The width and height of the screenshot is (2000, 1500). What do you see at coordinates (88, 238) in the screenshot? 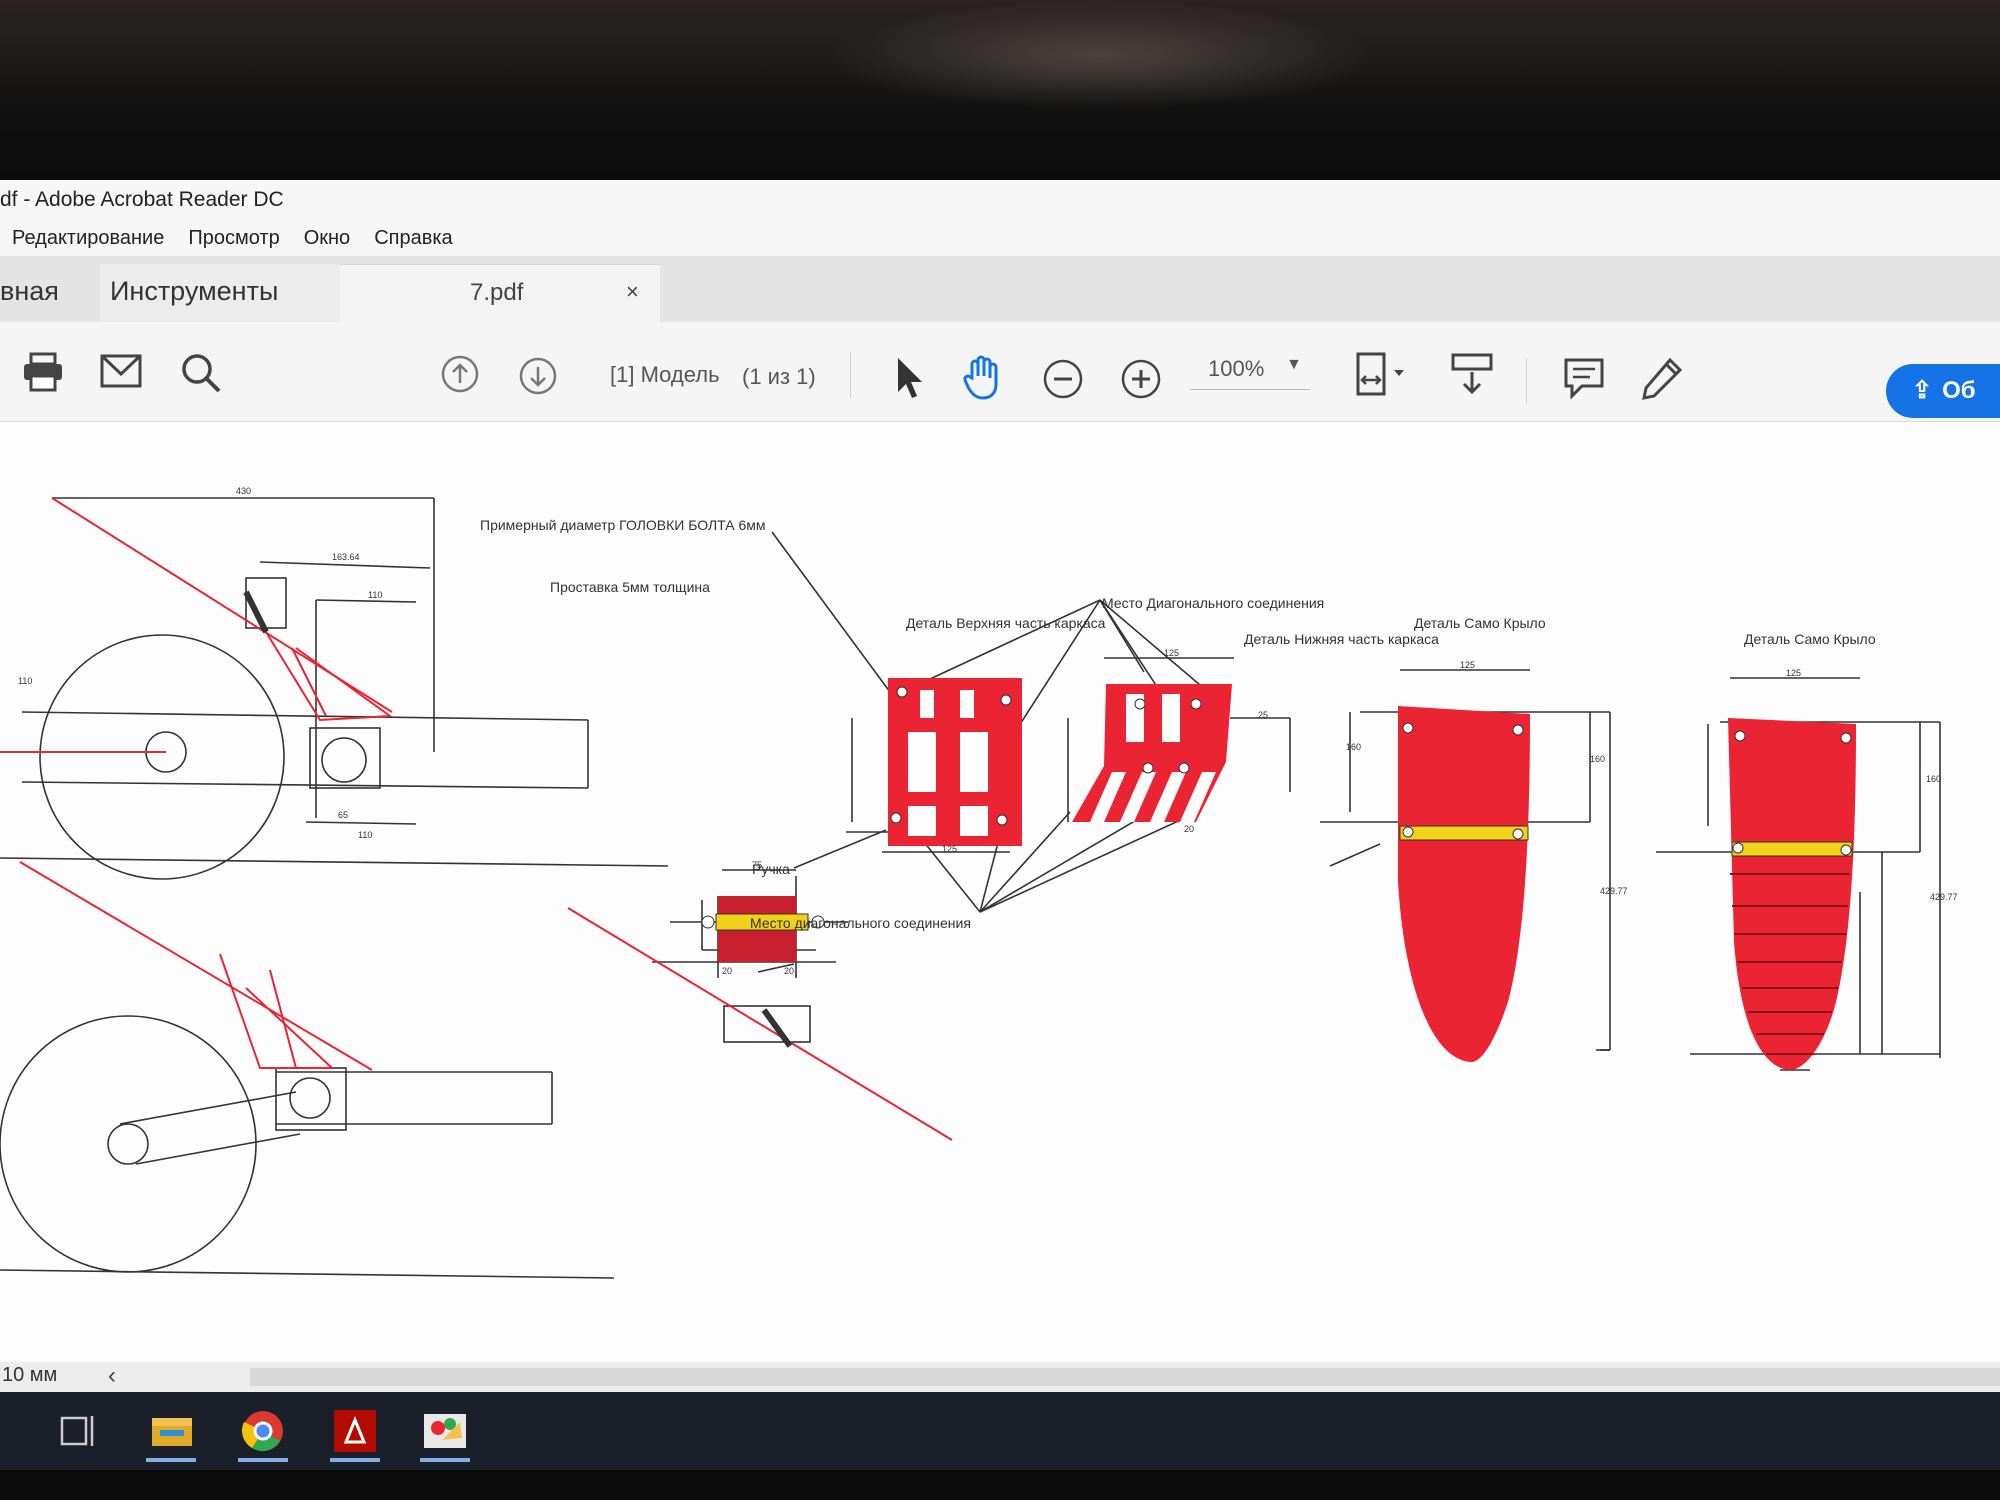
I see `menu-edit: Редактирование` at bounding box center [88, 238].